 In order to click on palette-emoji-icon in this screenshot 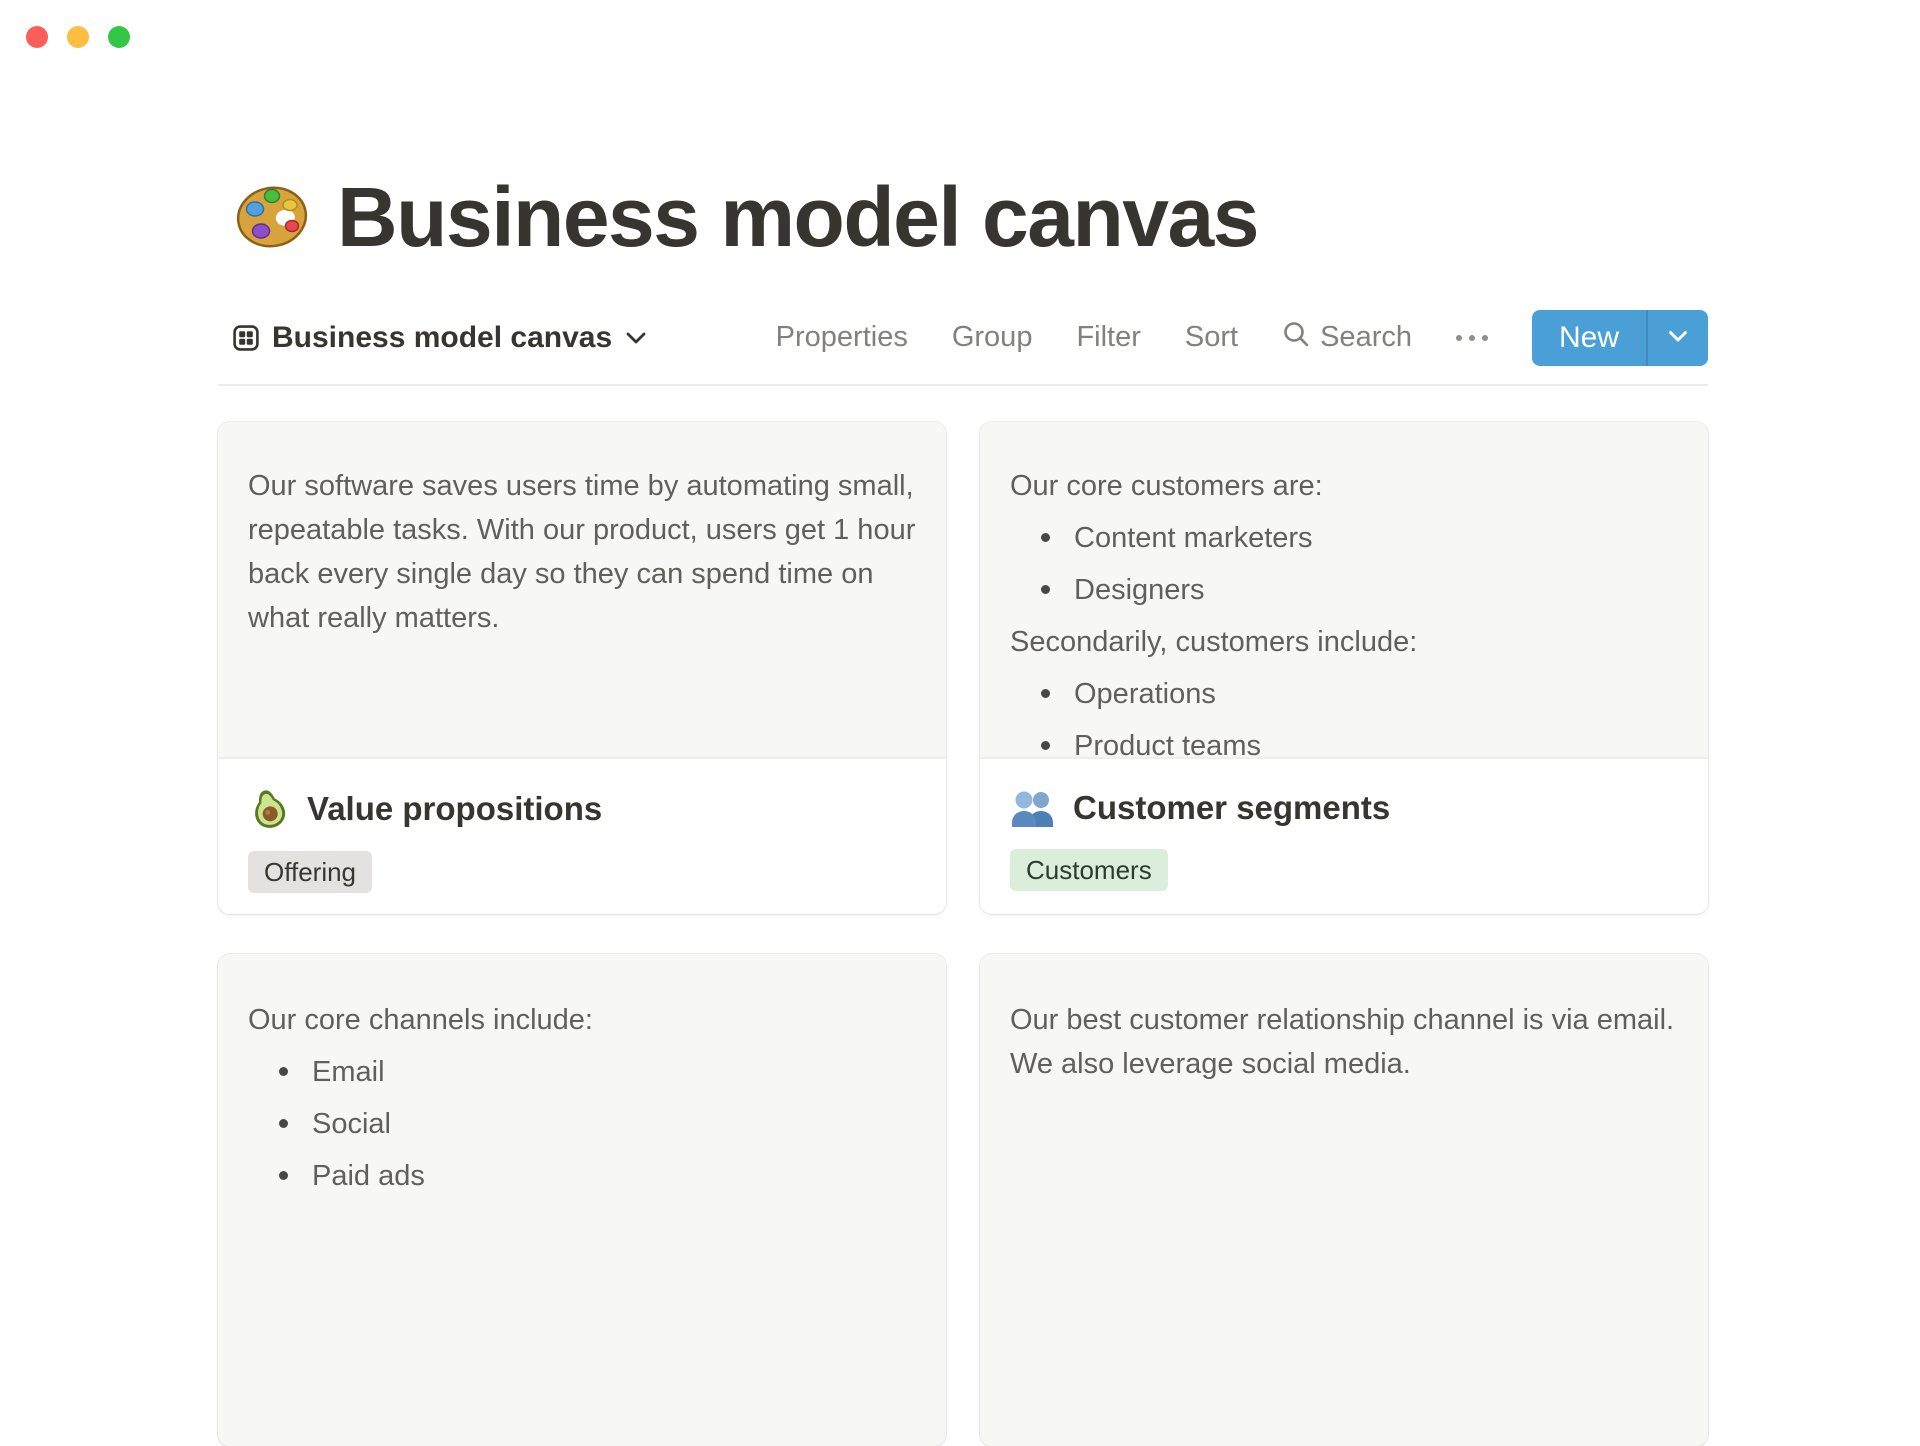, I will do `click(272, 217)`.